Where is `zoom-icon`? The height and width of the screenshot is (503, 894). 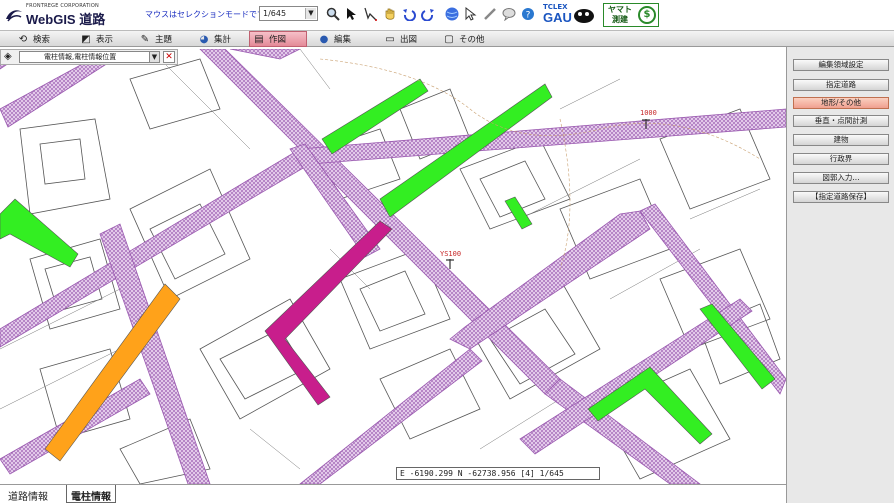 zoom-icon is located at coordinates (332, 14).